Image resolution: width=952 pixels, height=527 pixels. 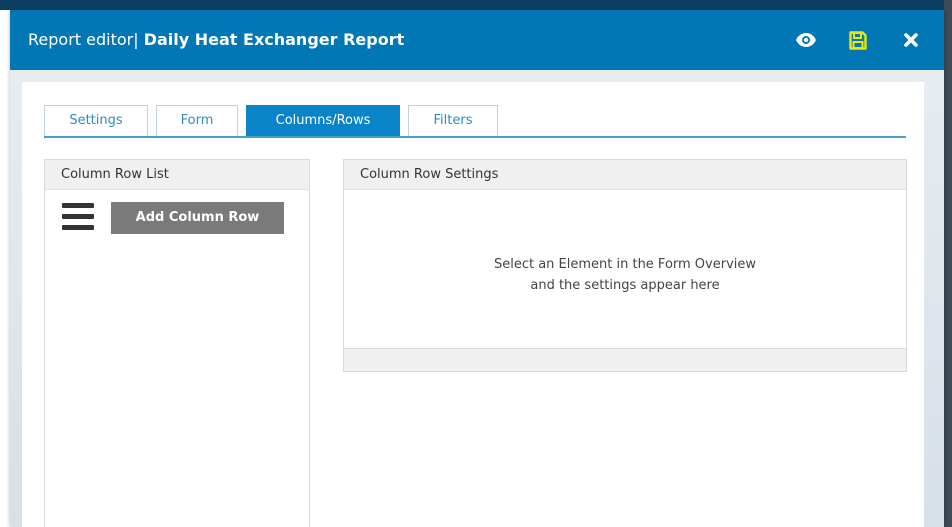 I want to click on window-right-edge, so click(x=948, y=263).